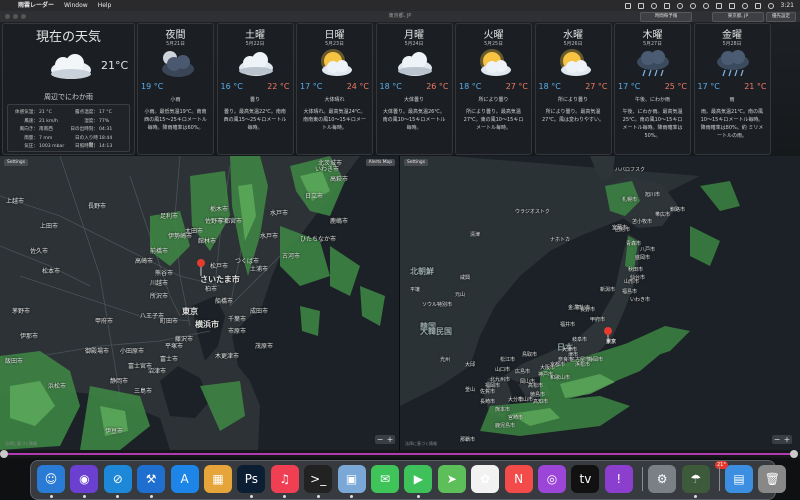 The width and height of the screenshot is (800, 500). Describe the element at coordinates (636, 270) in the screenshot. I see `map-city-label: 秋田市` at that location.